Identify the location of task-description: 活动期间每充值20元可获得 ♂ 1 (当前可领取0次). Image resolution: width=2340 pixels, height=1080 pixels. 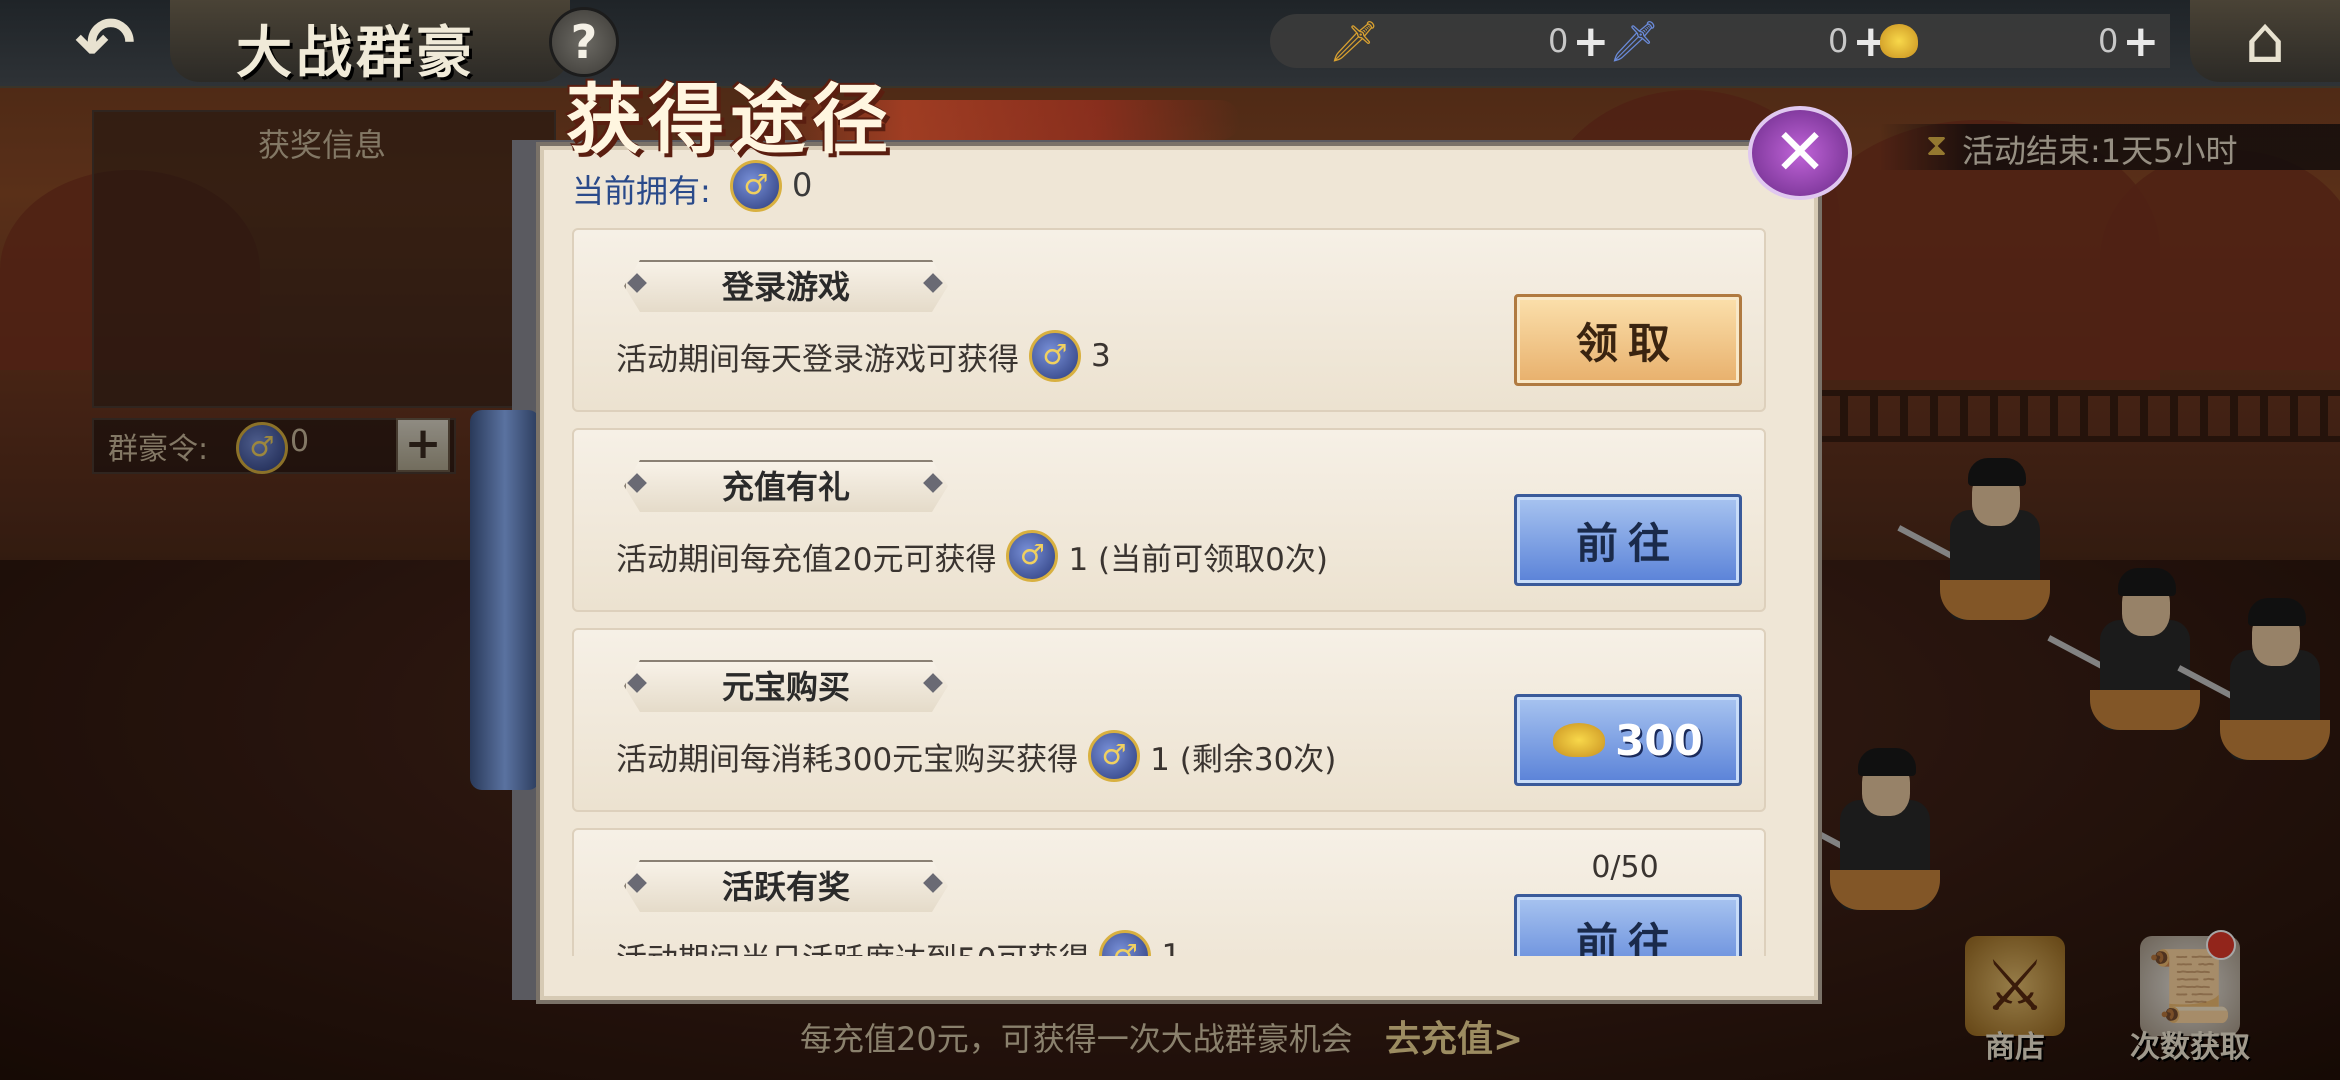
(972, 556).